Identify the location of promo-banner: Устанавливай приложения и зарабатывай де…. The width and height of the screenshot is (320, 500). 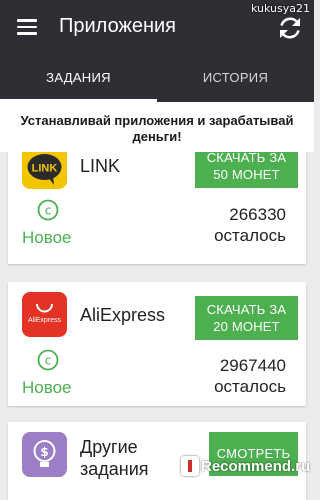
(157, 127).